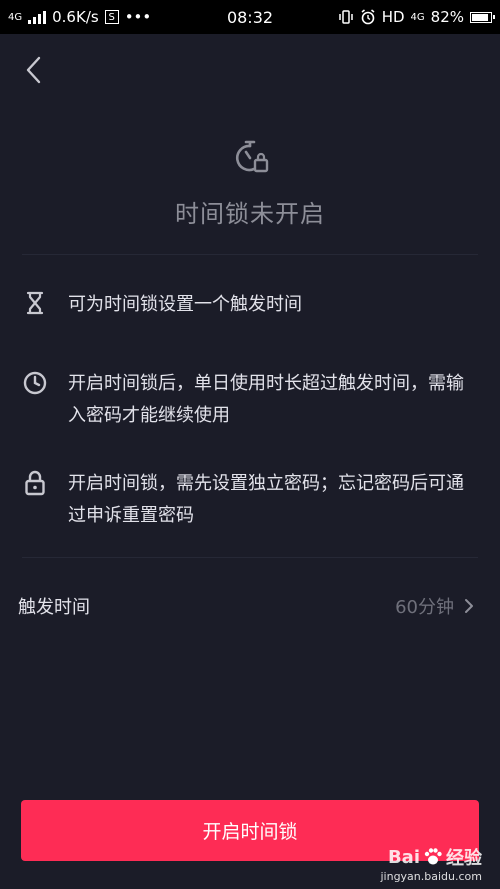  What do you see at coordinates (368, 17) in the screenshot?
I see `alarm-icon` at bounding box center [368, 17].